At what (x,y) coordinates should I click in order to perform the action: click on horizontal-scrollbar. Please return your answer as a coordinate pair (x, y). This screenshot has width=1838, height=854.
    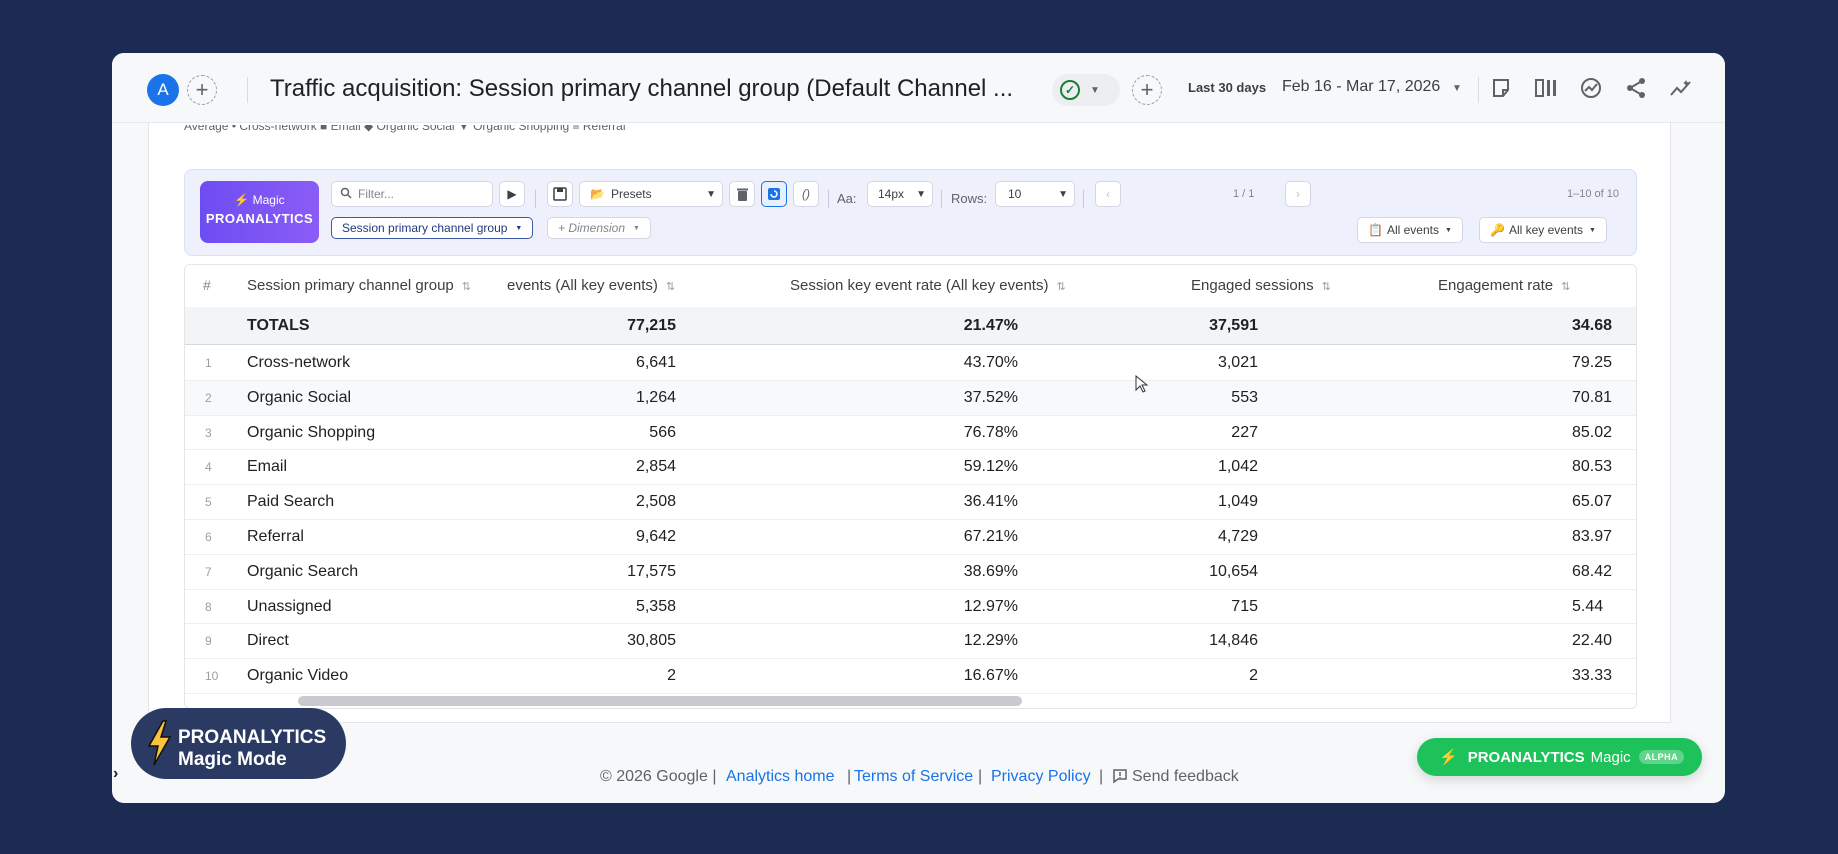
    Looking at the image, I should click on (660, 701).